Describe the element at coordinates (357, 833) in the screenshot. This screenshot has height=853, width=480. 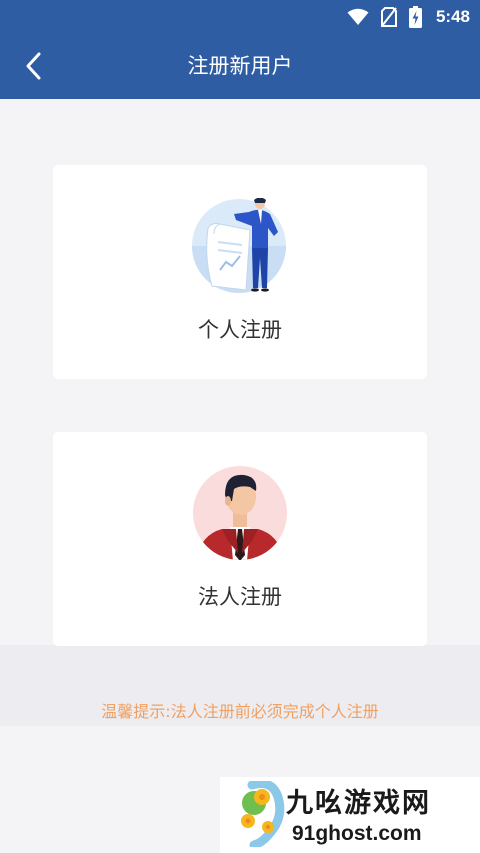
I see `watermark-url: 91ghost.com` at that location.